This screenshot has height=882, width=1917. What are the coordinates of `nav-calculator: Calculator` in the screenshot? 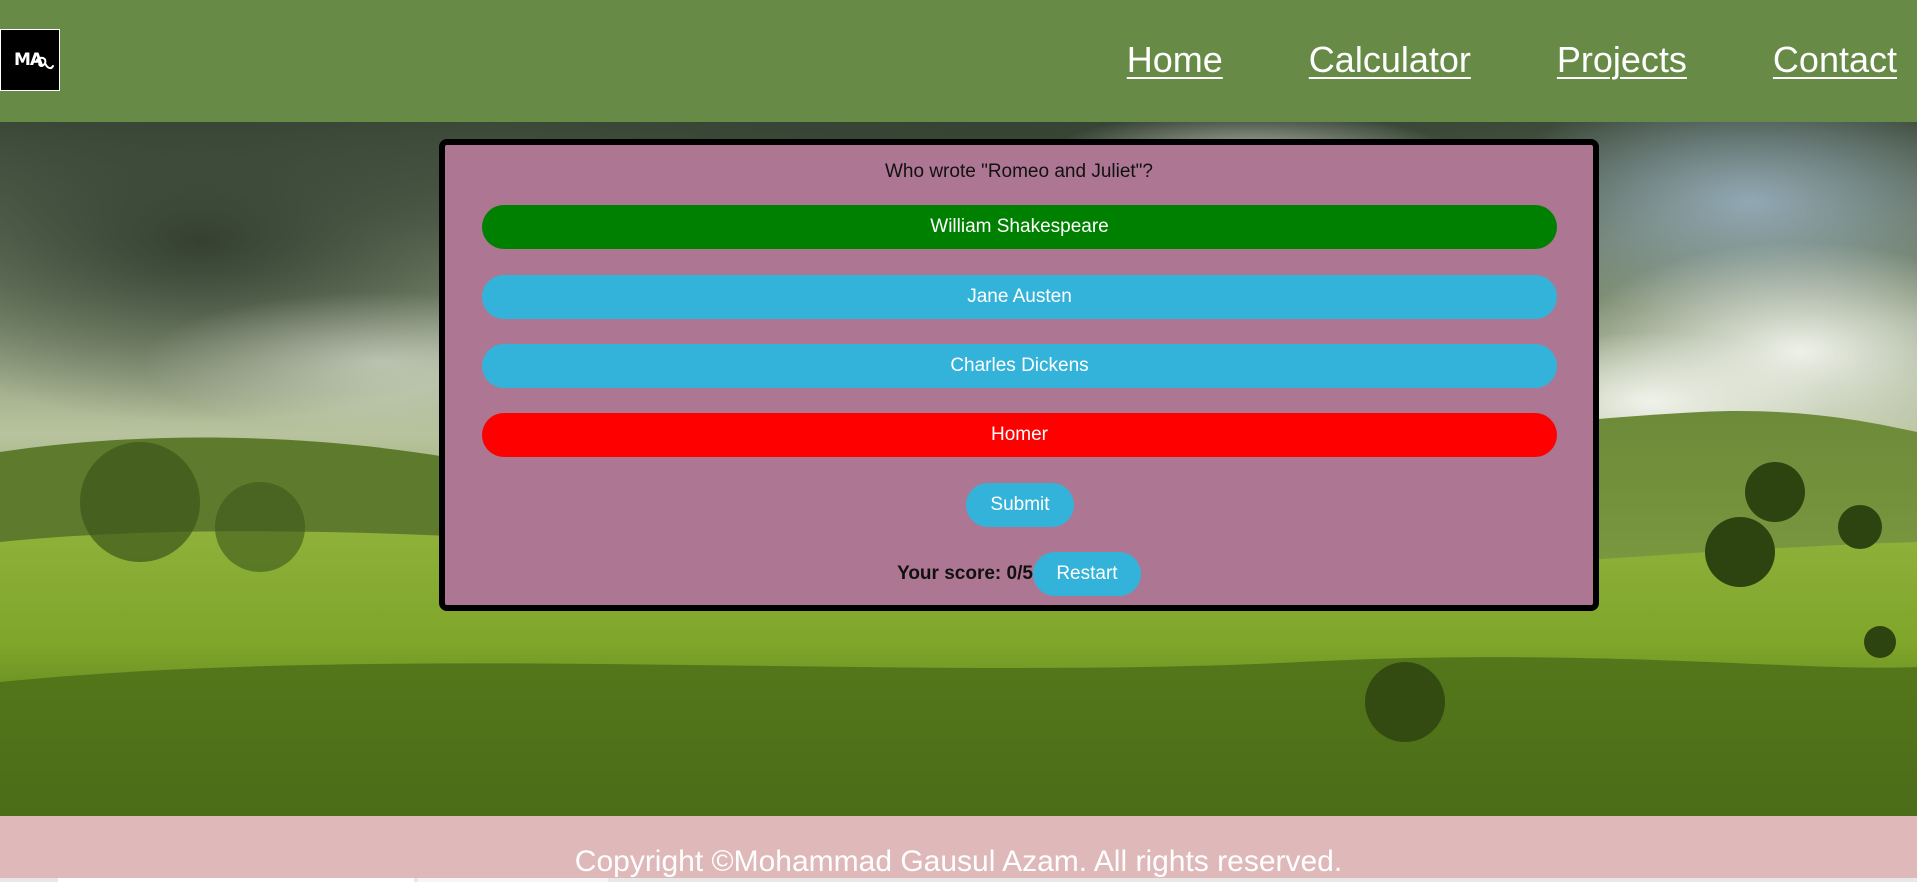 It's located at (1390, 60).